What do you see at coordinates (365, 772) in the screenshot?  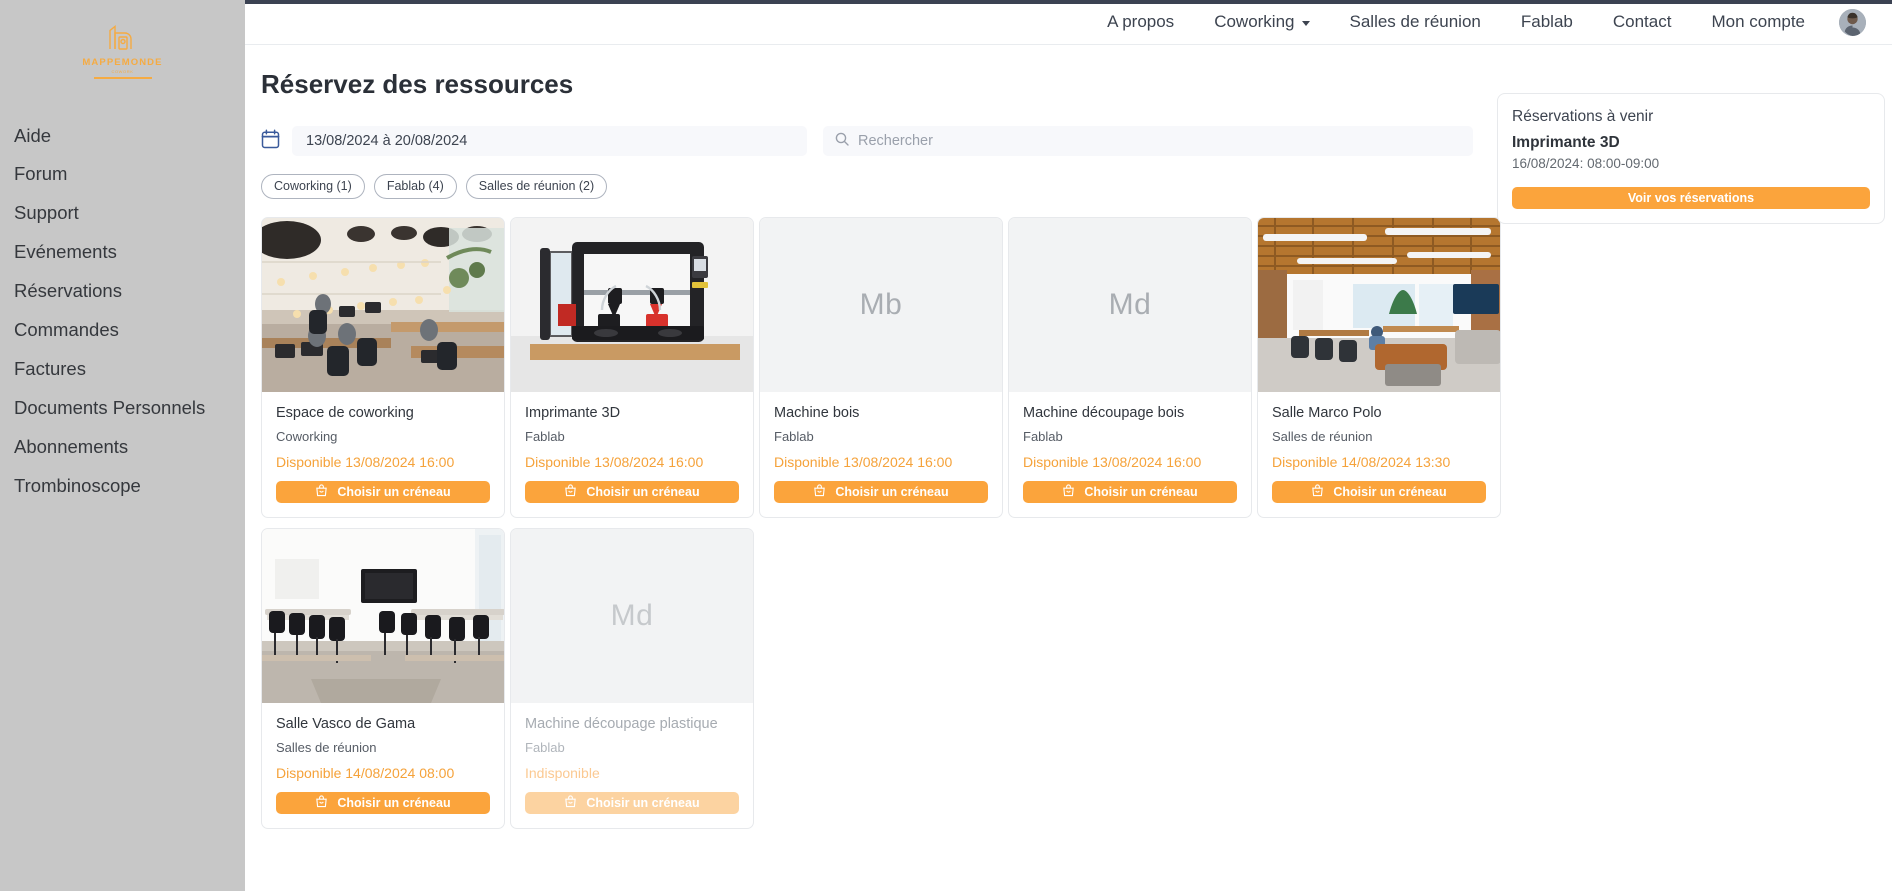 I see `card-availability: Disponible 14/08/2024 08:00` at bounding box center [365, 772].